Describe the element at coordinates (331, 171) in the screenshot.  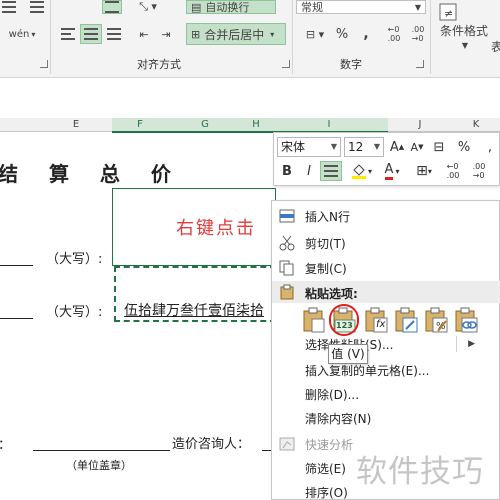
I see `center-align-button` at that location.